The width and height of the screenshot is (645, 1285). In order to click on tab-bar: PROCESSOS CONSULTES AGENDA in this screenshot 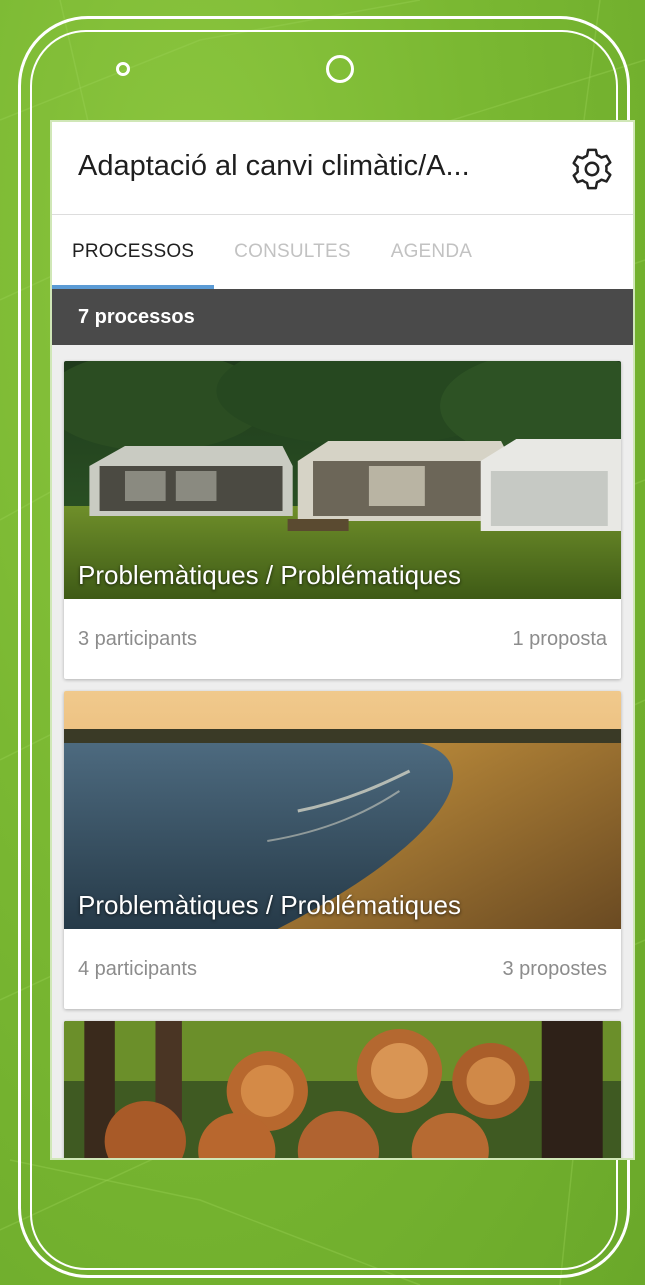, I will do `click(342, 252)`.